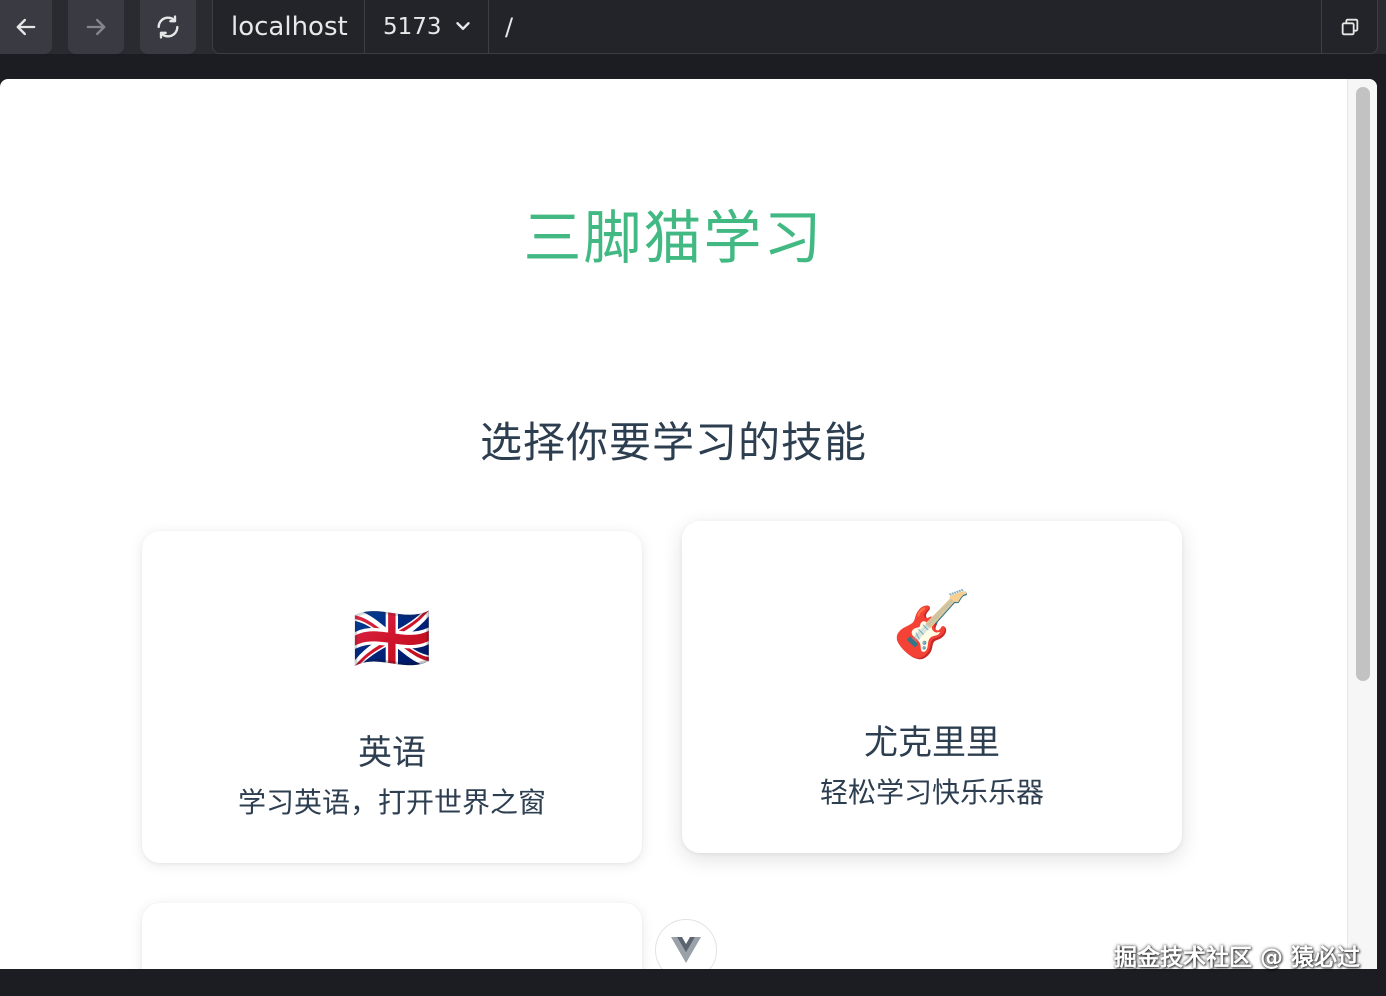  What do you see at coordinates (906, 26) in the screenshot?
I see `path-field: /` at bounding box center [906, 26].